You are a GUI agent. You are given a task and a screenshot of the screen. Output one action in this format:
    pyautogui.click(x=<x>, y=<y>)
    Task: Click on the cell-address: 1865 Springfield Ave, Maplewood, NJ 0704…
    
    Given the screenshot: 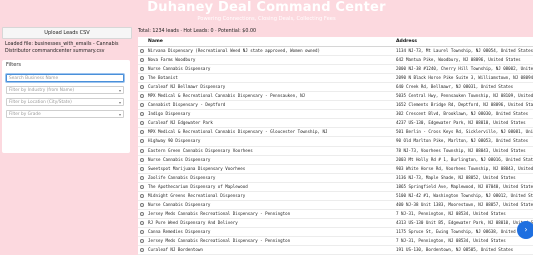 What is the action you would take?
    pyautogui.click(x=464, y=186)
    